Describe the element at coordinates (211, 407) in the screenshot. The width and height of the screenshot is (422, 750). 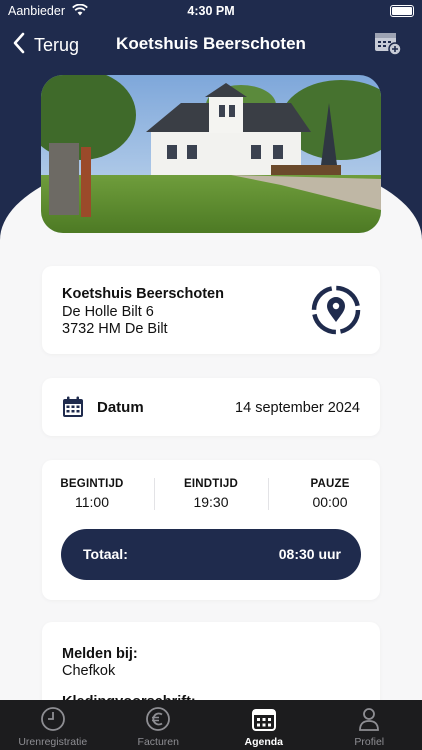
I see `date-card: Datum 14 september 2024` at that location.